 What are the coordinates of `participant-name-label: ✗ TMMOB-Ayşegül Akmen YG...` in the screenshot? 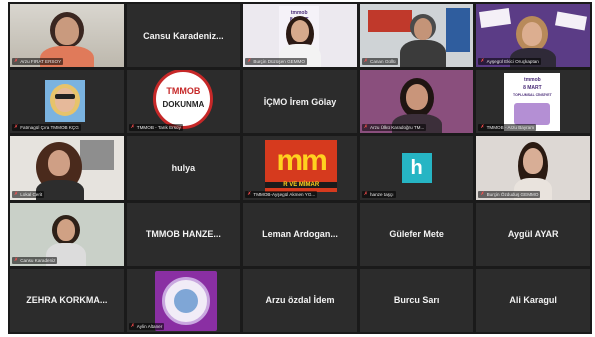 It's located at (281, 194).